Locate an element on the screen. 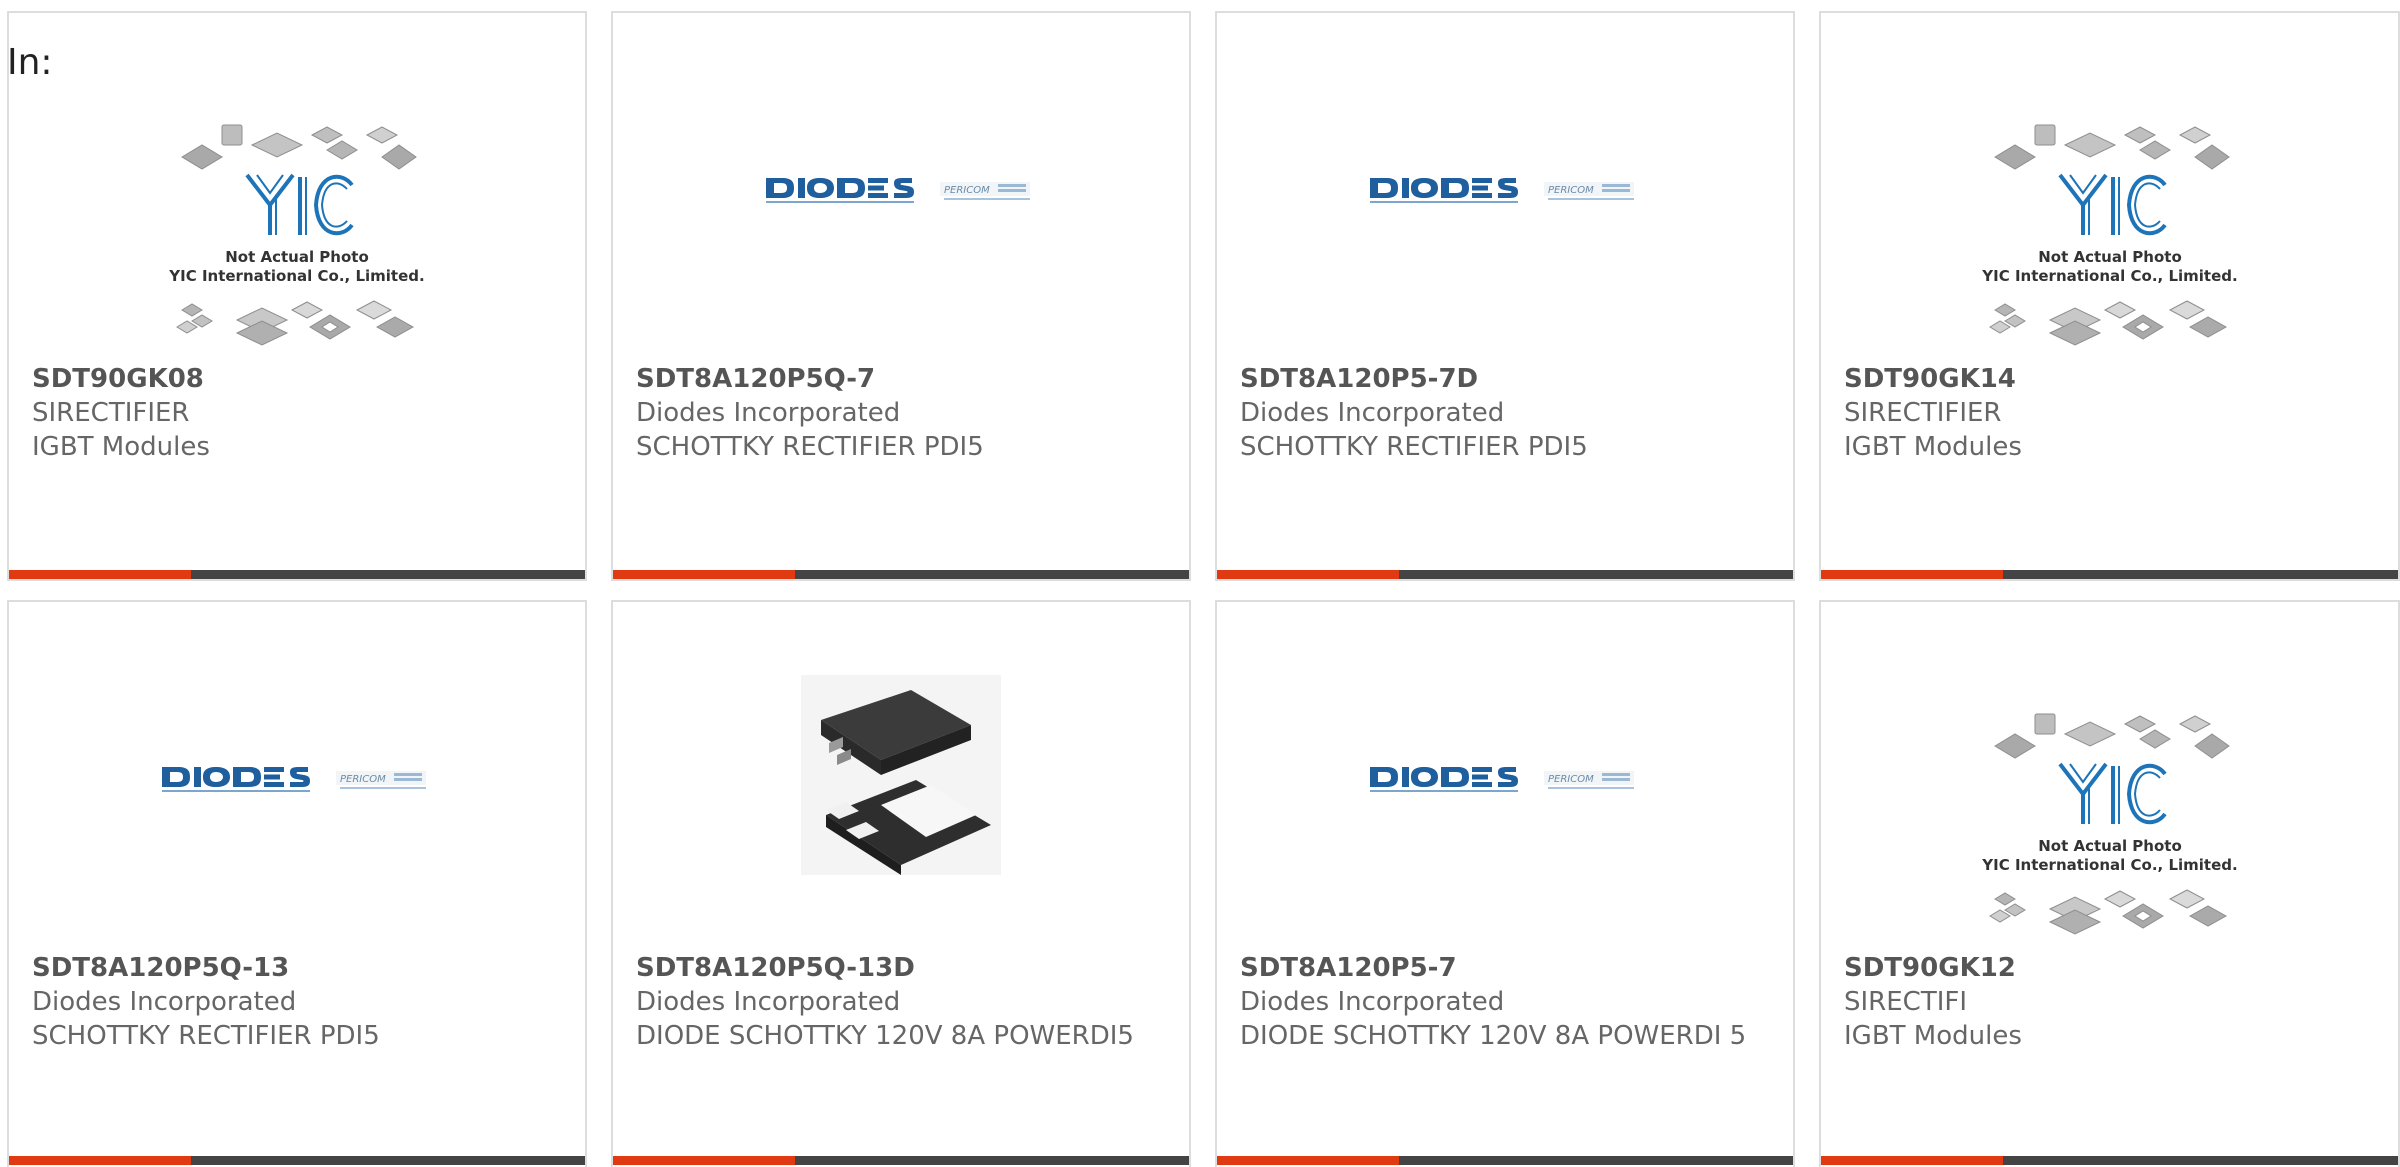  part-number-link: SDT90GK14 is located at coordinates (2113, 379).